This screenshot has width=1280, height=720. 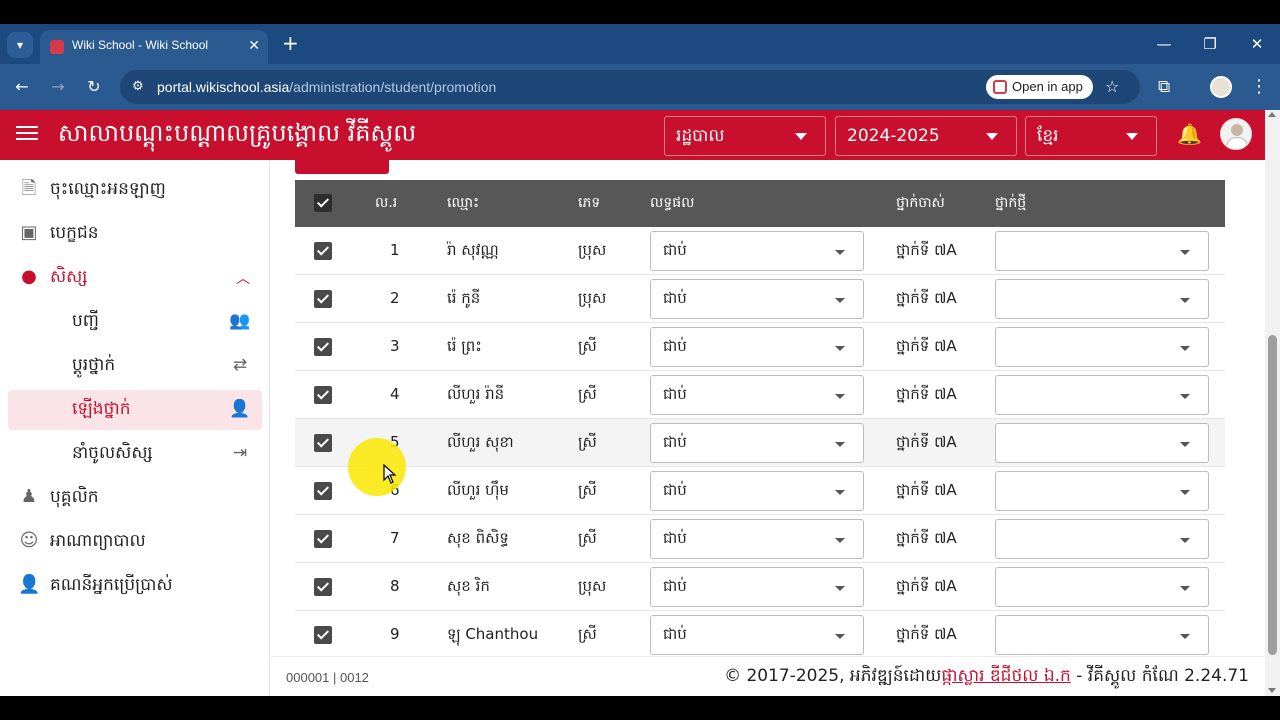 I want to click on cell-no: 2, so click(x=395, y=298).